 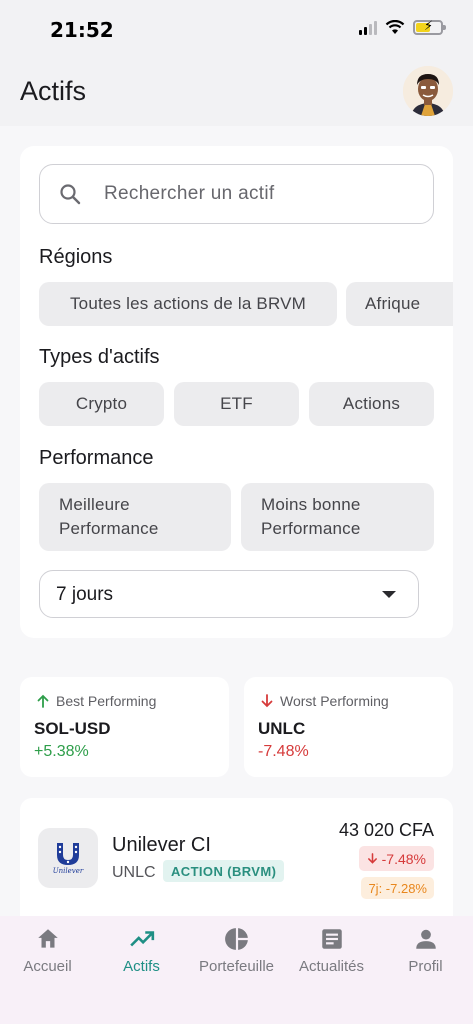 I want to click on asset-change-7d-badge: 7j: -7.28%, so click(x=397, y=888).